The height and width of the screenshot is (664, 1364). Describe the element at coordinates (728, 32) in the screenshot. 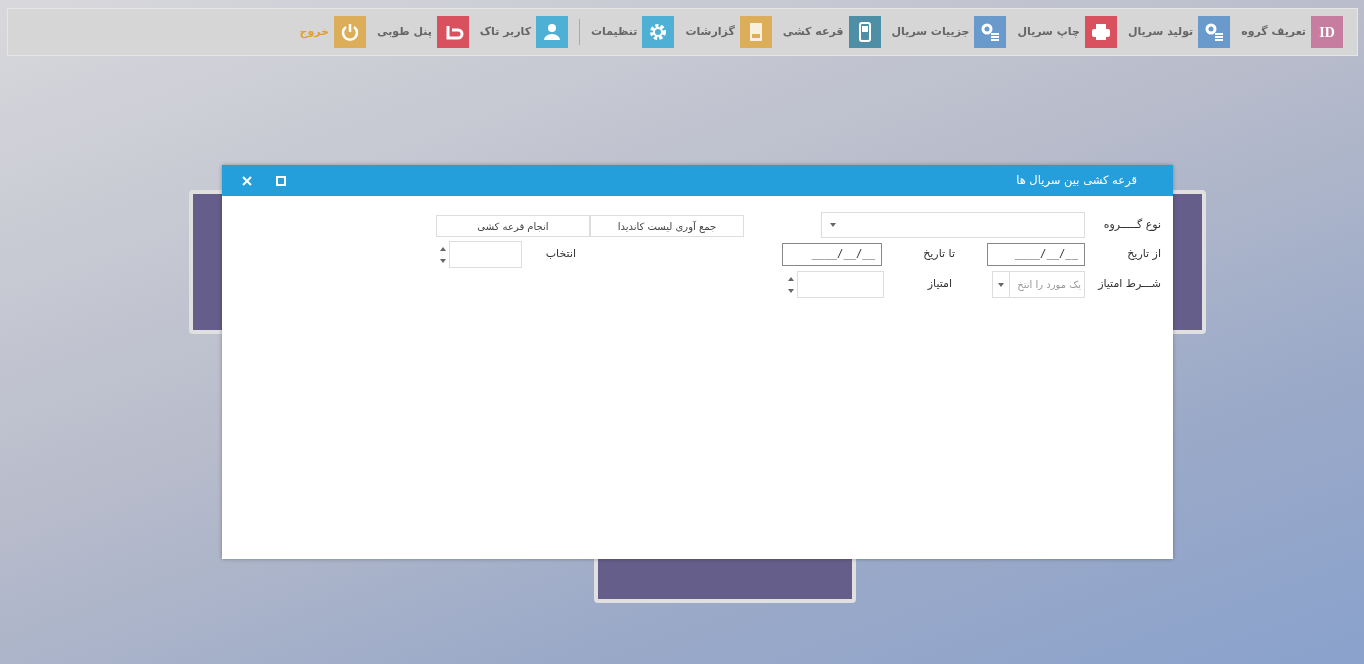

I see `toolbar-item: گزارشات` at that location.